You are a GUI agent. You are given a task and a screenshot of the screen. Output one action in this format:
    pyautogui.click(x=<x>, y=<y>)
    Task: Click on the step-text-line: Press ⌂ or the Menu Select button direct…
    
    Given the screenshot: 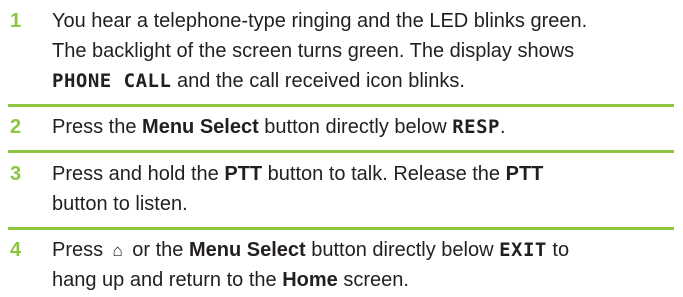 What is the action you would take?
    pyautogui.click(x=310, y=250)
    